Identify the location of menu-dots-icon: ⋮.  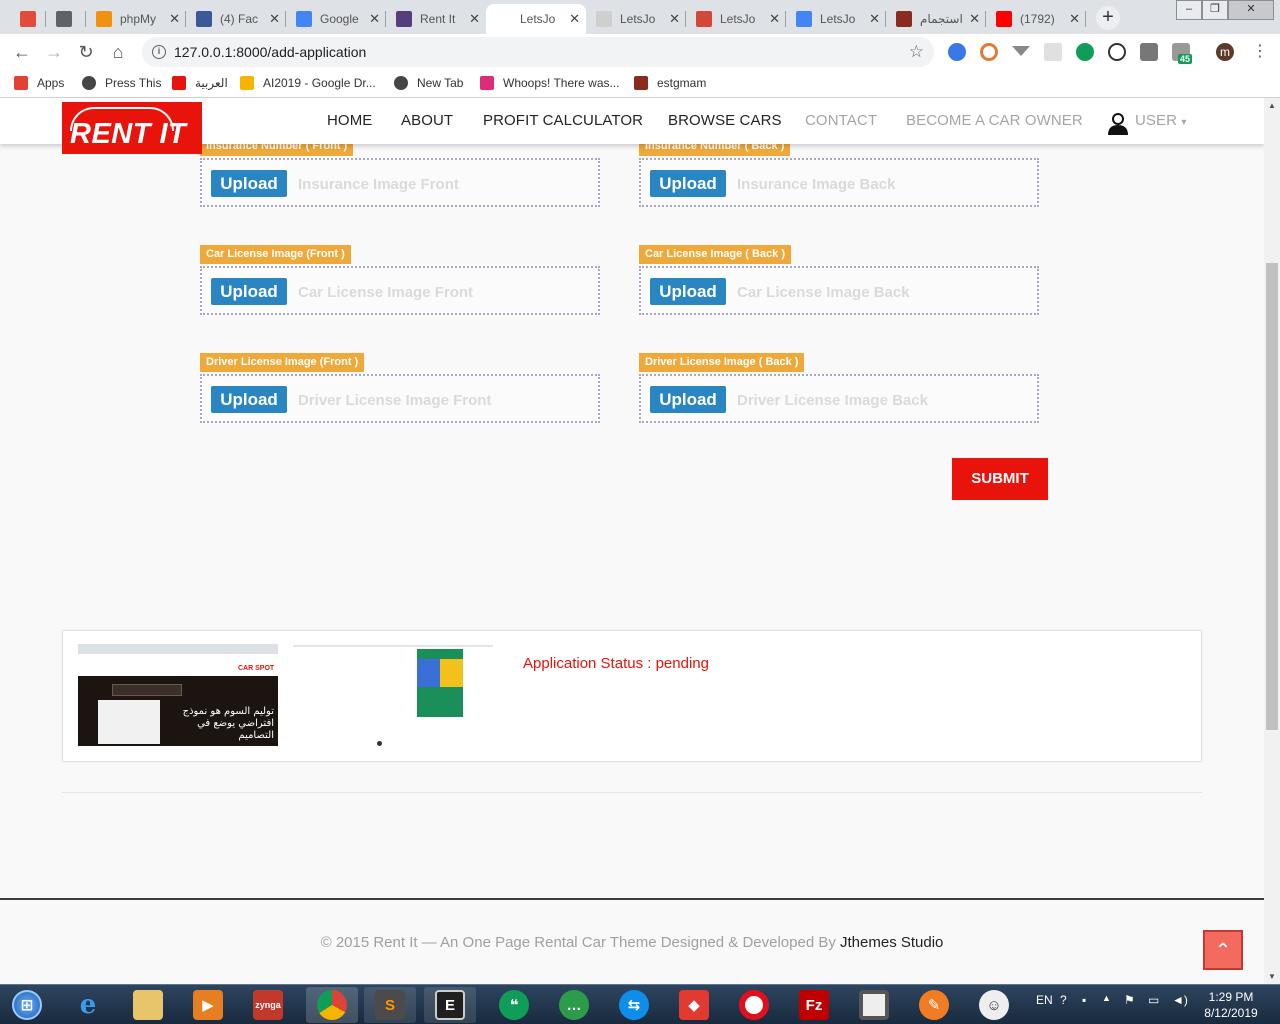
(1260, 52).